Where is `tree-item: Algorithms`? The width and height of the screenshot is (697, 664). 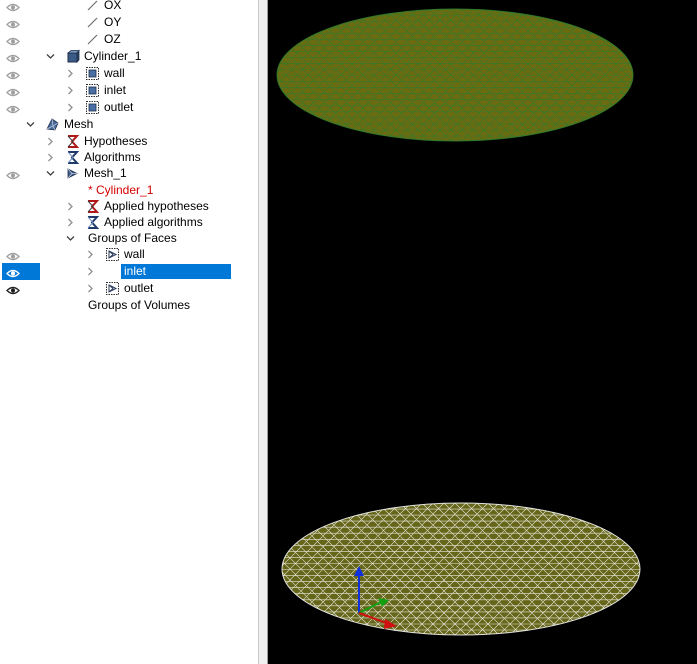 tree-item: Algorithms is located at coordinates (129, 157).